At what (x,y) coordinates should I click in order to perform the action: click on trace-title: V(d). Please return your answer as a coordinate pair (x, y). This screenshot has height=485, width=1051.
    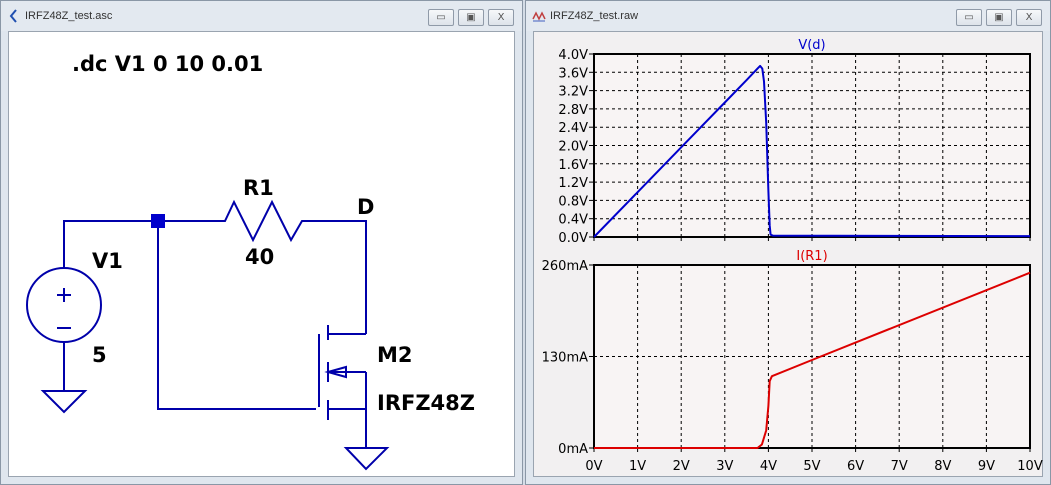
    Looking at the image, I should click on (811, 45).